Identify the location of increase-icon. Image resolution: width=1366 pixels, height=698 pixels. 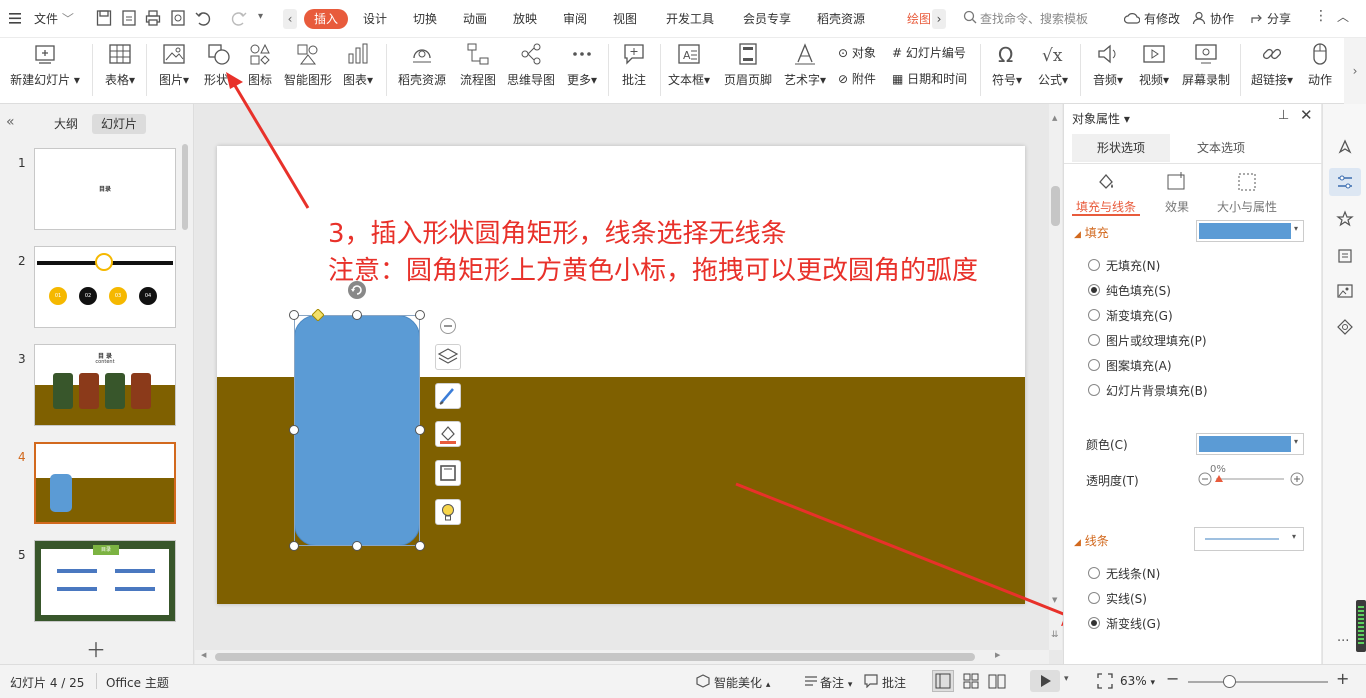
(1297, 479).